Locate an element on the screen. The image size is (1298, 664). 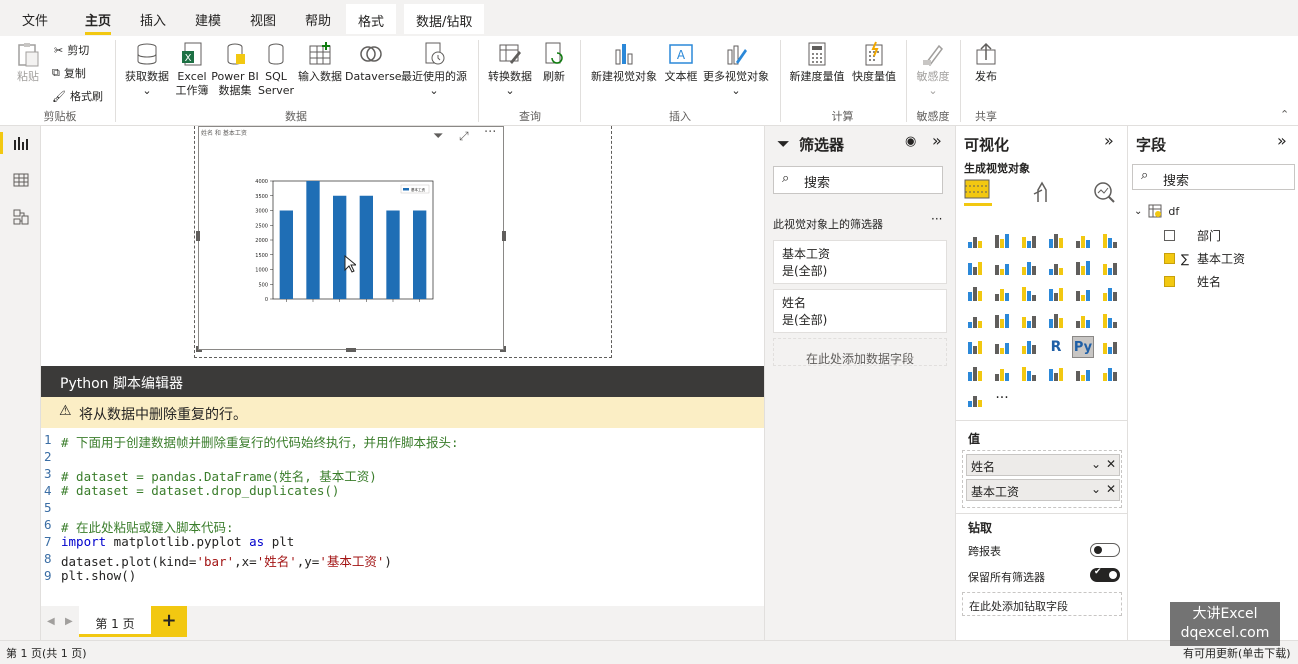
treemap-icon is located at coordinates (1110, 294).